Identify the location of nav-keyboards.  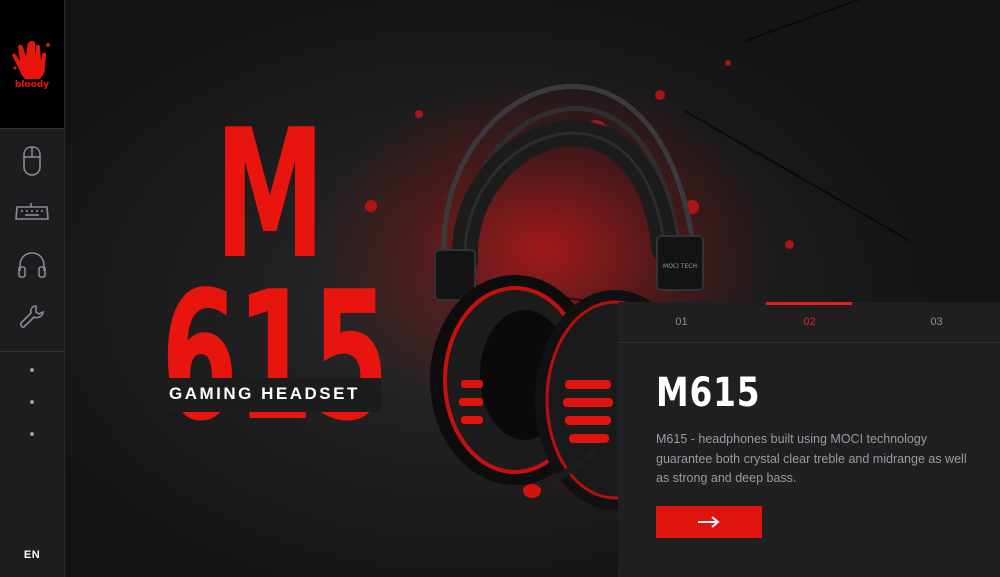
(32, 213).